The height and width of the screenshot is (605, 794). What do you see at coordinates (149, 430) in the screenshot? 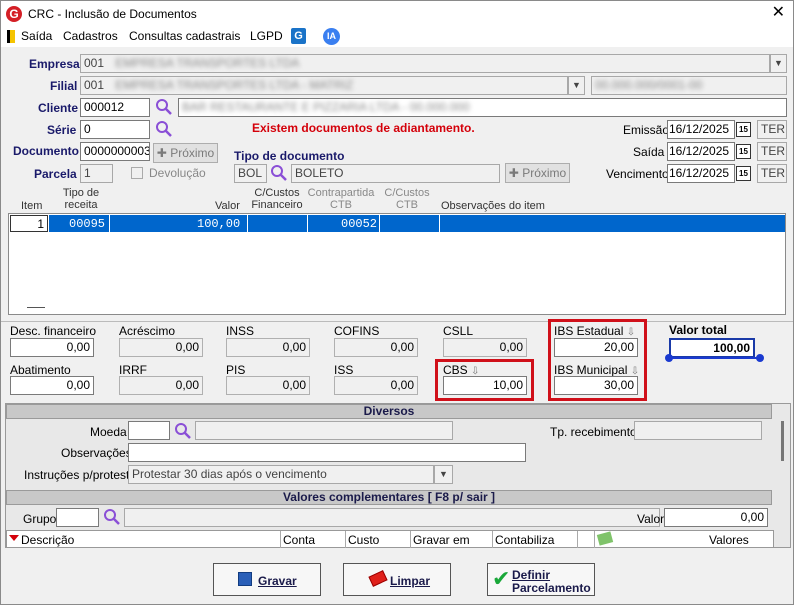
I see `moeda-input` at bounding box center [149, 430].